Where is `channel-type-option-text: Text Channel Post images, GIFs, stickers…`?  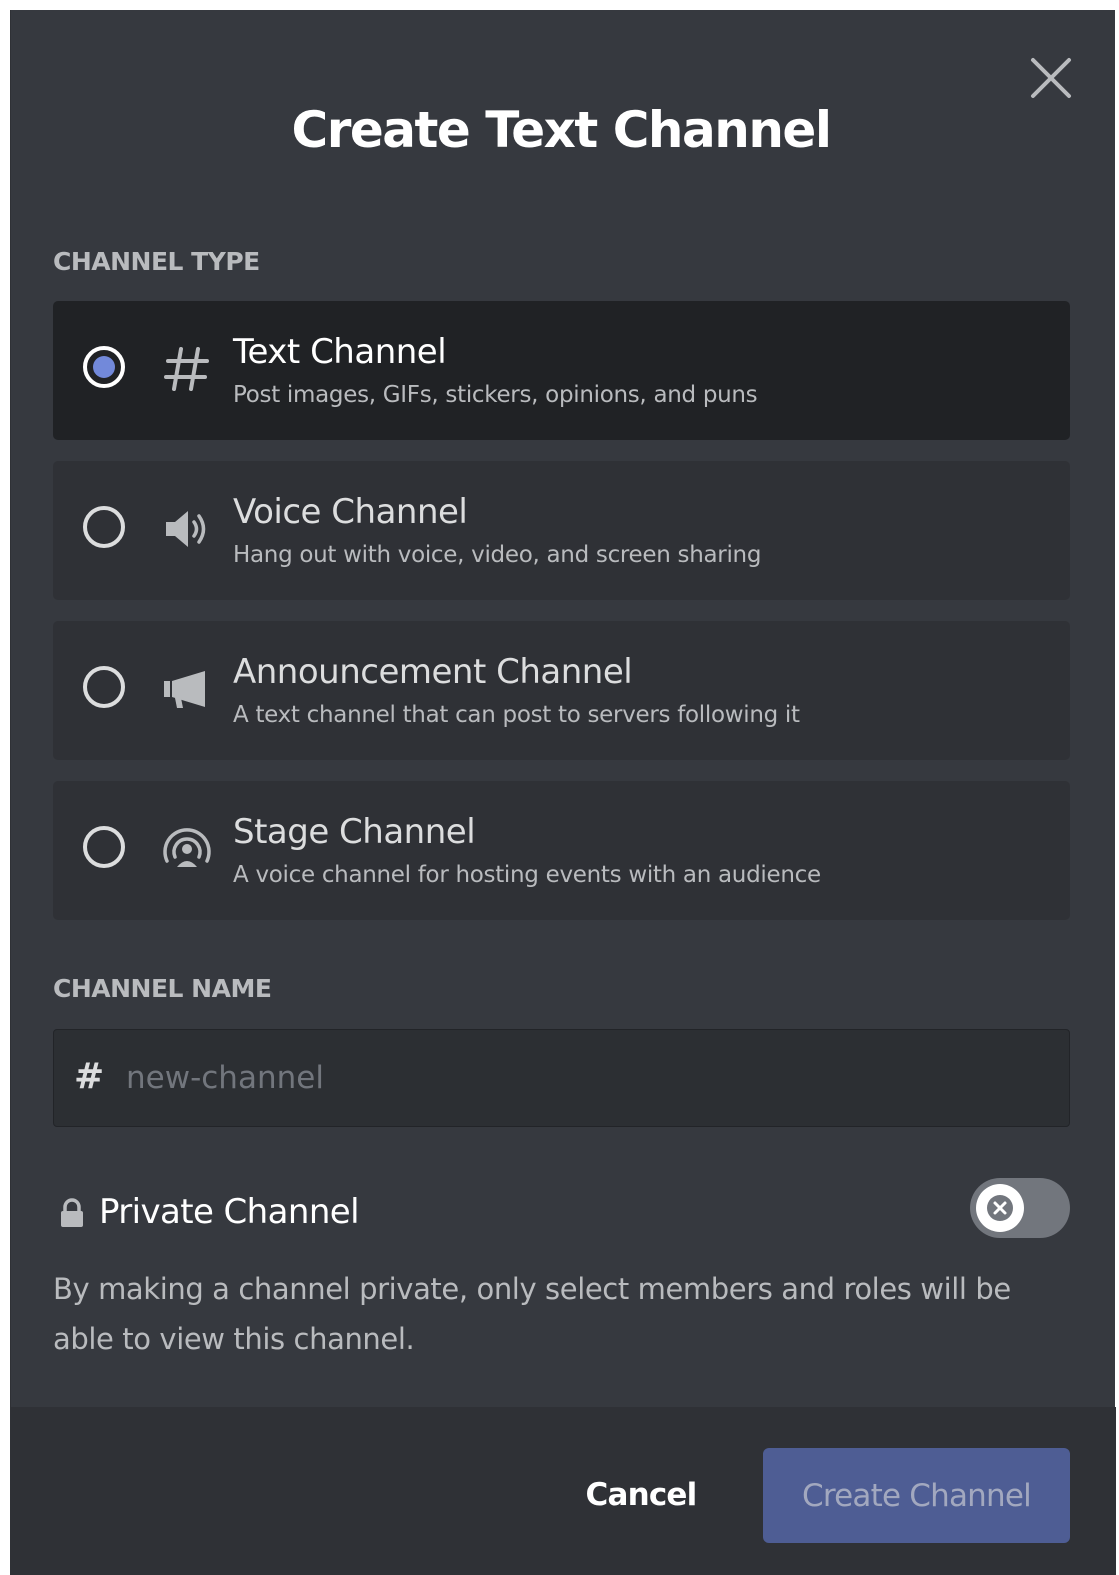
channel-type-option-text: Text Channel Post images, GIFs, stickers… is located at coordinates (561, 370).